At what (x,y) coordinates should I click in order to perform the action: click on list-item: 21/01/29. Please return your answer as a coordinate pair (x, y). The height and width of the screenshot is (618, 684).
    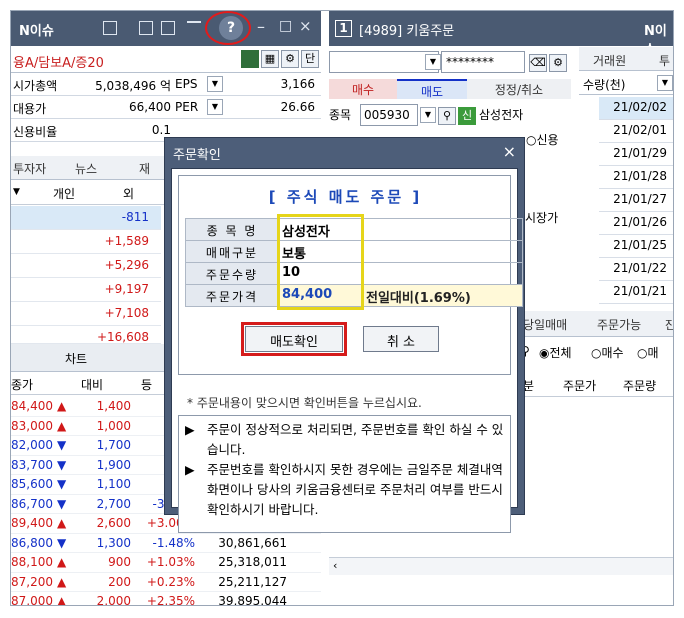
    Looking at the image, I should click on (636, 154).